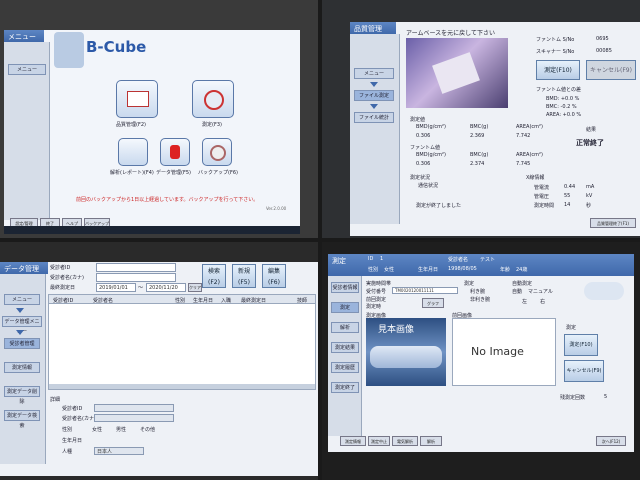 This screenshot has height=480, width=640. What do you see at coordinates (590, 143) in the screenshot?
I see `result-value: 正常終了` at bounding box center [590, 143].